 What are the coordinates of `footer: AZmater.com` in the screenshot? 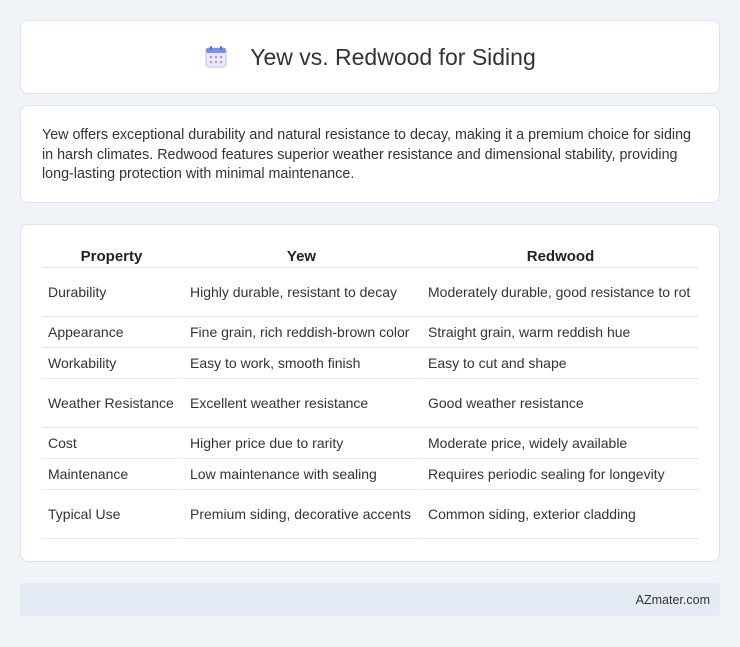 It's located at (370, 599).